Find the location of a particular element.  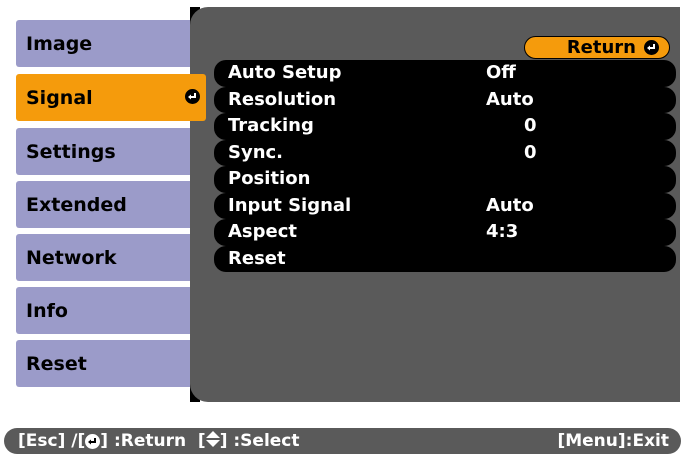

esc-hint: [Esc] /[ is located at coordinates (52, 441).